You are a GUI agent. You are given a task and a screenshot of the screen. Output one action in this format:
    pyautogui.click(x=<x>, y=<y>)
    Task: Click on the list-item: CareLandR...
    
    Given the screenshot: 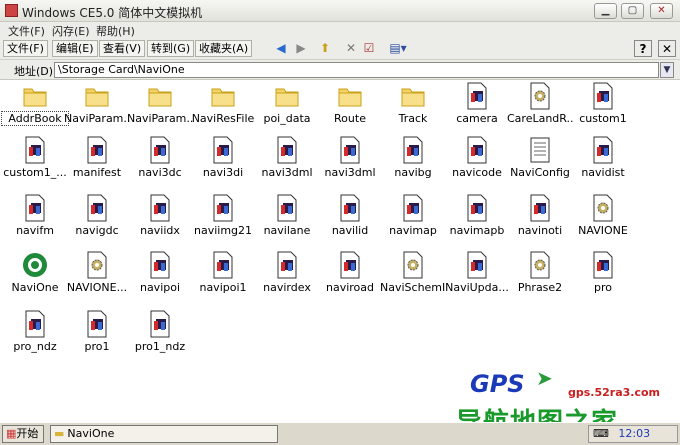 What is the action you would take?
    pyautogui.click(x=540, y=105)
    